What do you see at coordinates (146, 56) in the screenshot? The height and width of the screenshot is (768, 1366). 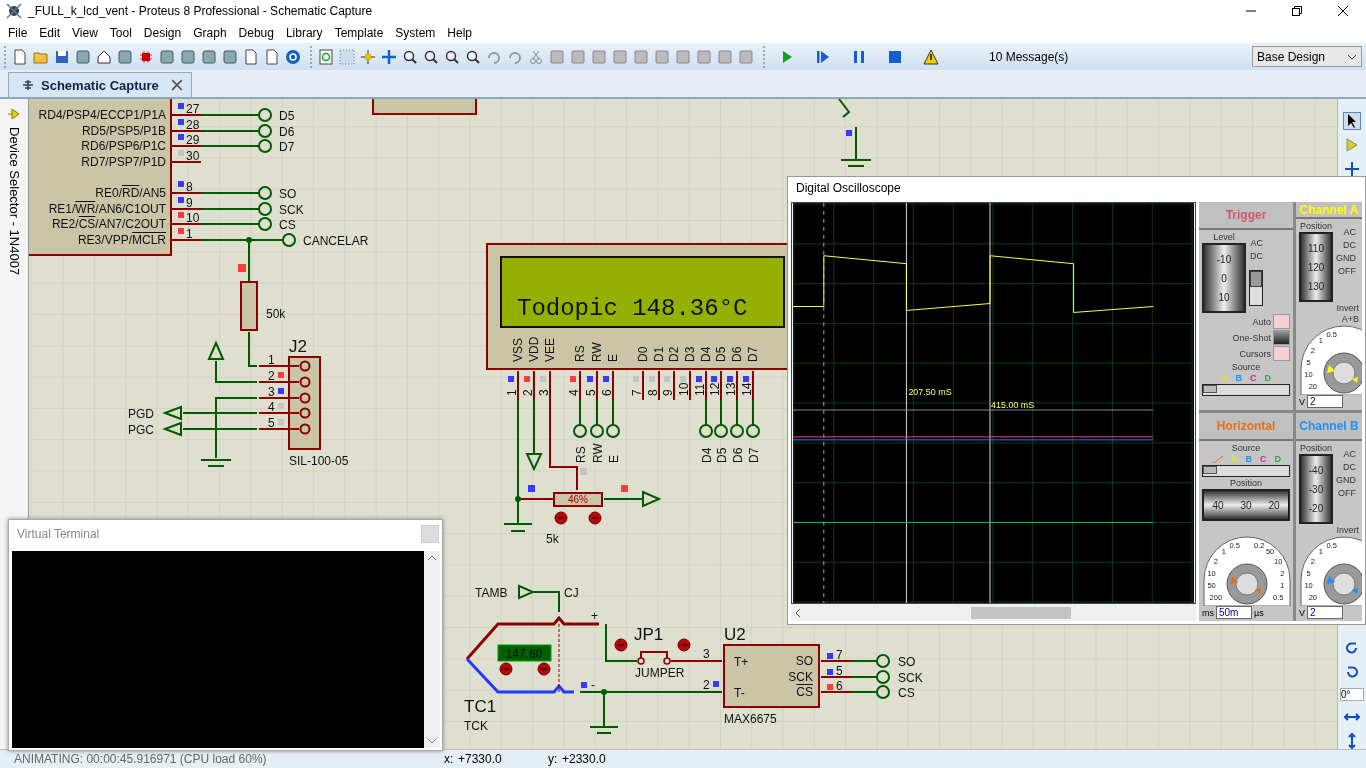 I see `chip-icon` at bounding box center [146, 56].